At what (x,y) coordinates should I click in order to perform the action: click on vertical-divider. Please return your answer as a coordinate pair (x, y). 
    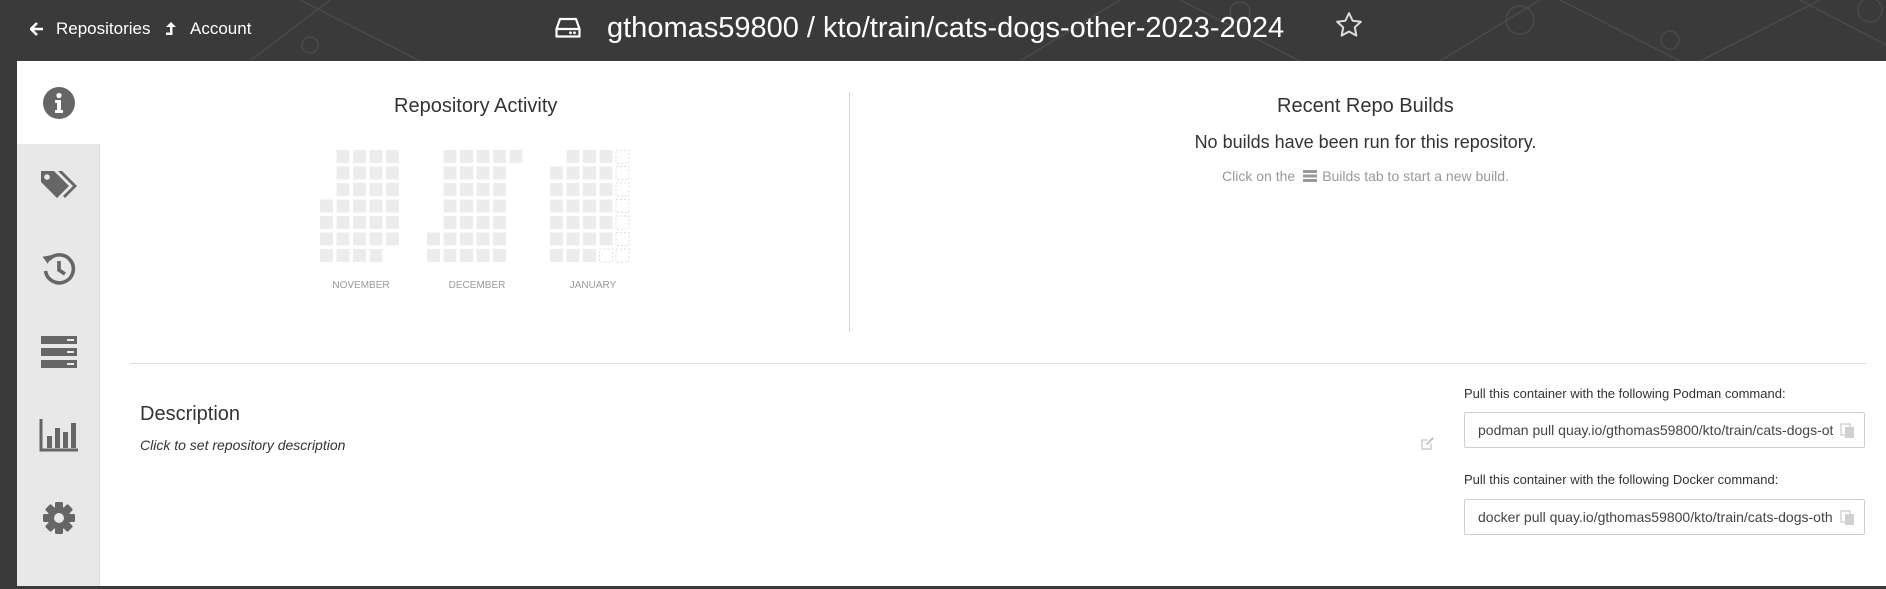
    Looking at the image, I should click on (849, 212).